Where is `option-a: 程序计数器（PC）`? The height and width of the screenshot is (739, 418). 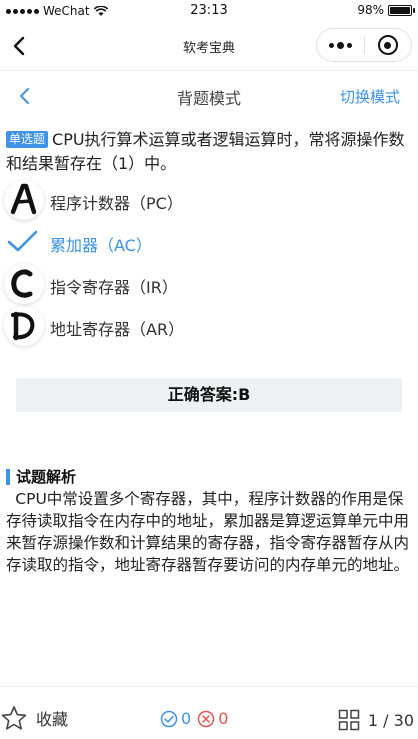 option-a: 程序计数器（PC） is located at coordinates (204, 200).